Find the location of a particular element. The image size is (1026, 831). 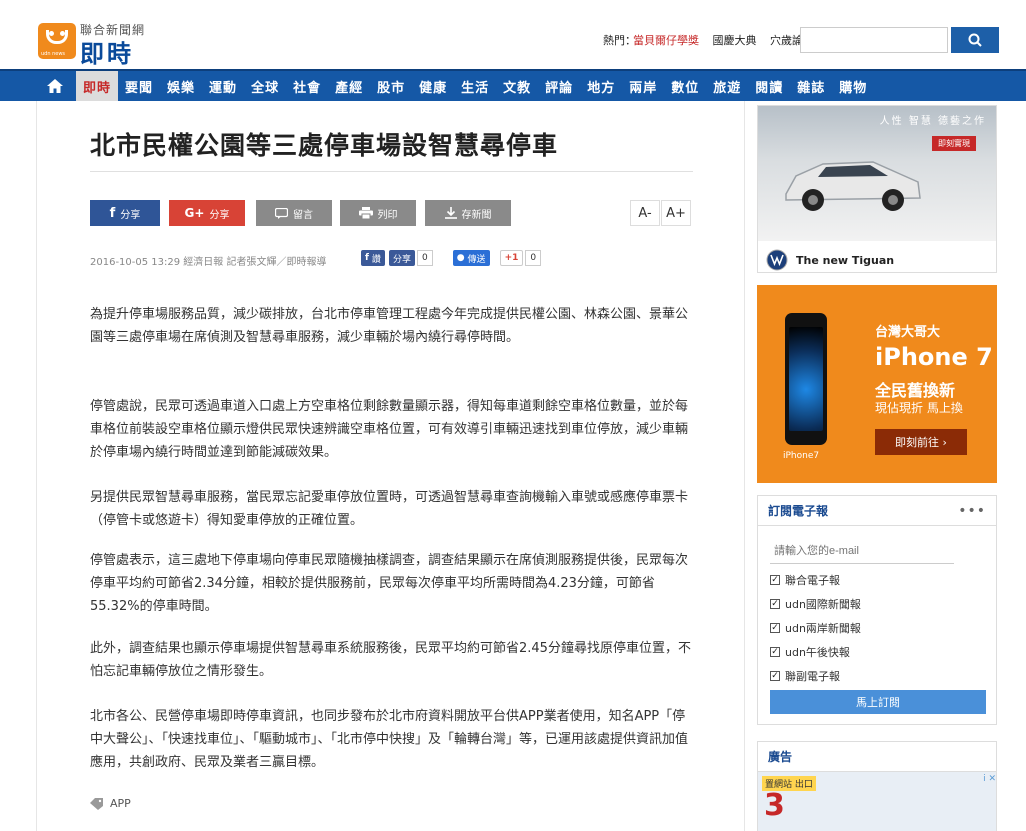

newsletter-header: 訂閱電子報 ••• is located at coordinates (877, 511).